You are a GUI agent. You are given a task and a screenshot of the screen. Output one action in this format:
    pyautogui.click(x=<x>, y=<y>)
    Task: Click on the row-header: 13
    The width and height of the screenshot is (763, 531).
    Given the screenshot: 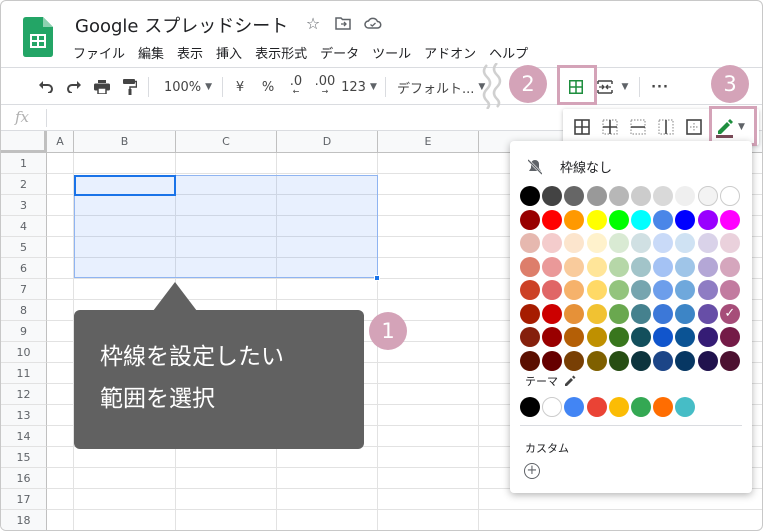 What is the action you would take?
    pyautogui.click(x=24, y=415)
    